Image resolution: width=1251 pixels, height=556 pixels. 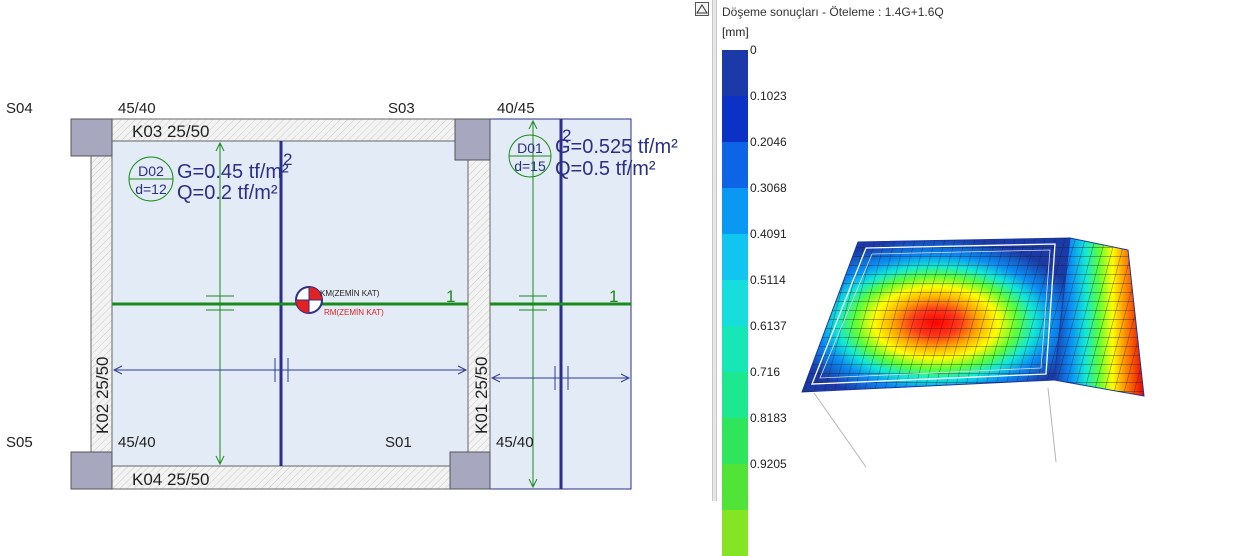 I want to click on column-size-top-left: 45/40, so click(x=137, y=108).